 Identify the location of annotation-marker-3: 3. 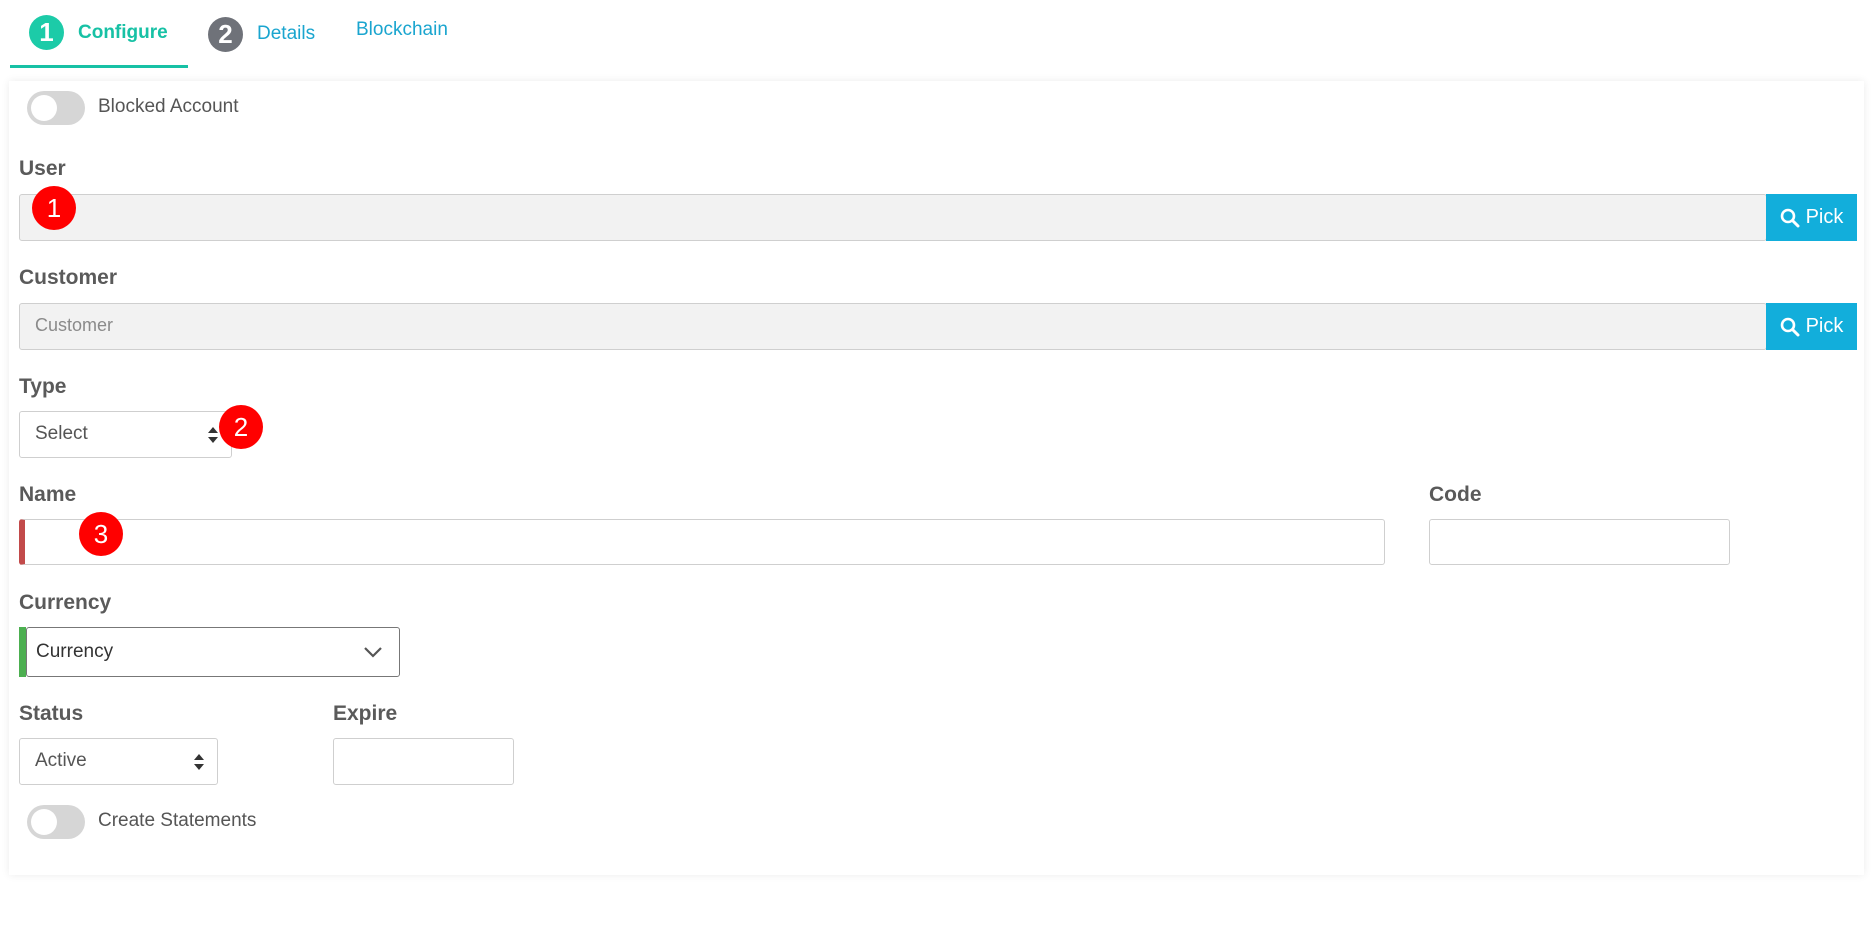
(101, 534).